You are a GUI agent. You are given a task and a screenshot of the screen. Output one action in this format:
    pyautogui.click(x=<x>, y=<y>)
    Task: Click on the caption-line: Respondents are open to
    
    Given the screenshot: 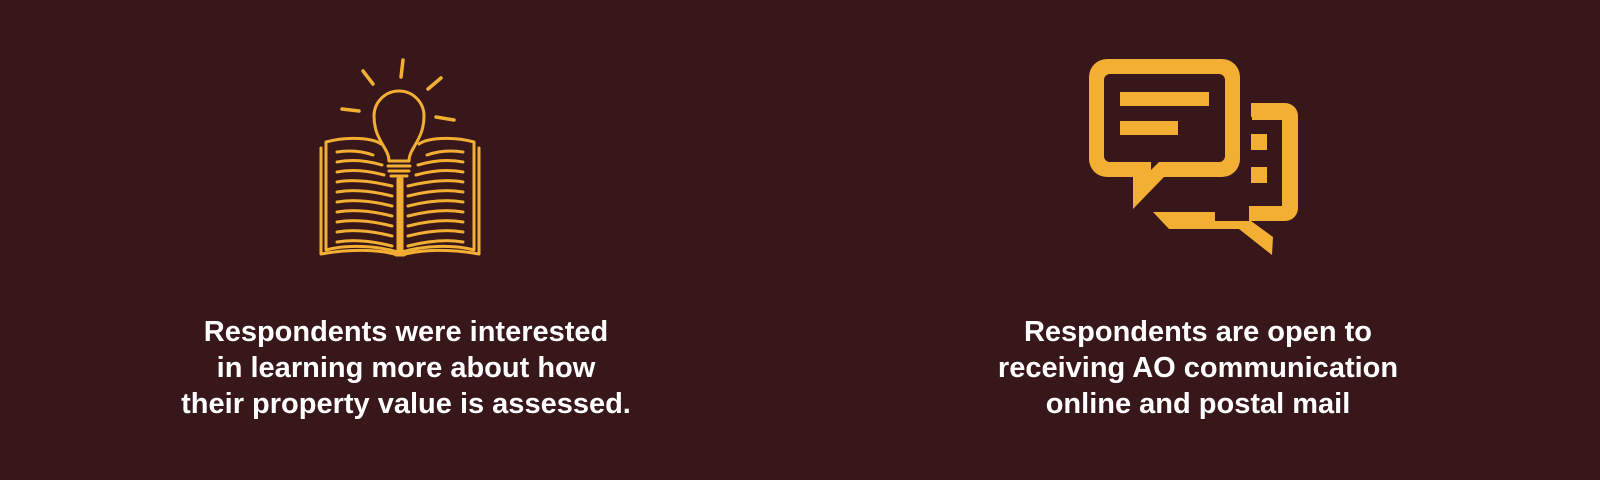 What is the action you would take?
    pyautogui.click(x=1198, y=332)
    